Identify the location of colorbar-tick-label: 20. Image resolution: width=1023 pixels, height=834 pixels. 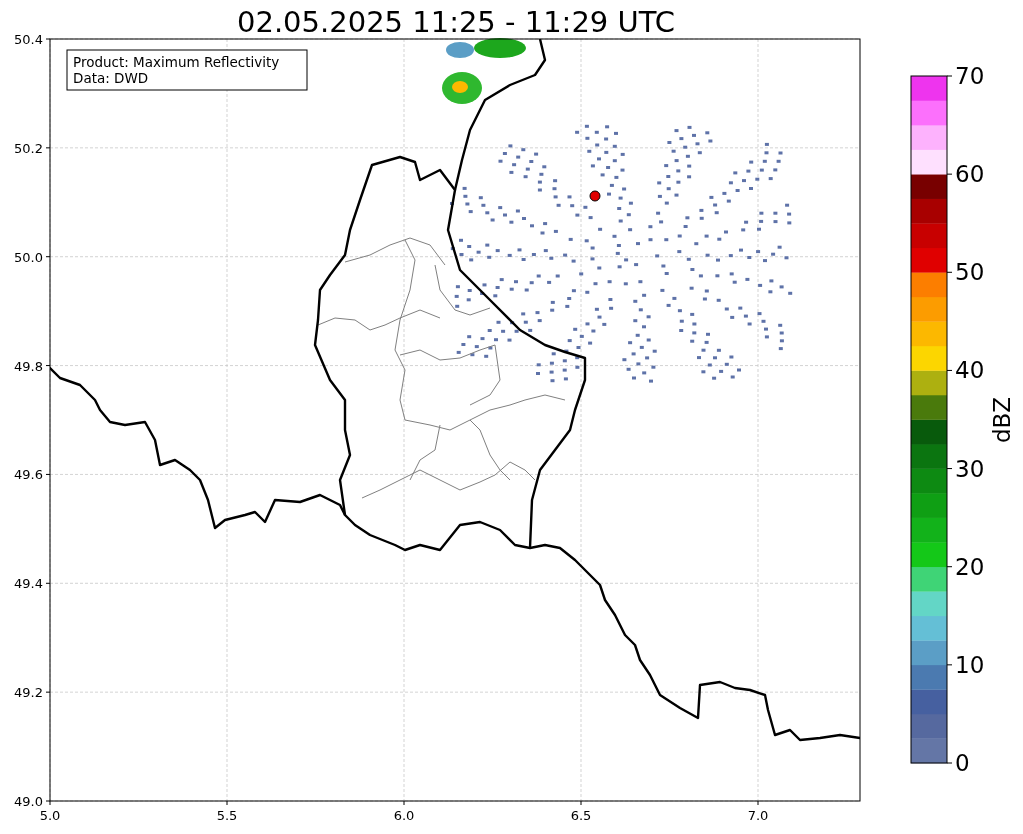
(970, 566).